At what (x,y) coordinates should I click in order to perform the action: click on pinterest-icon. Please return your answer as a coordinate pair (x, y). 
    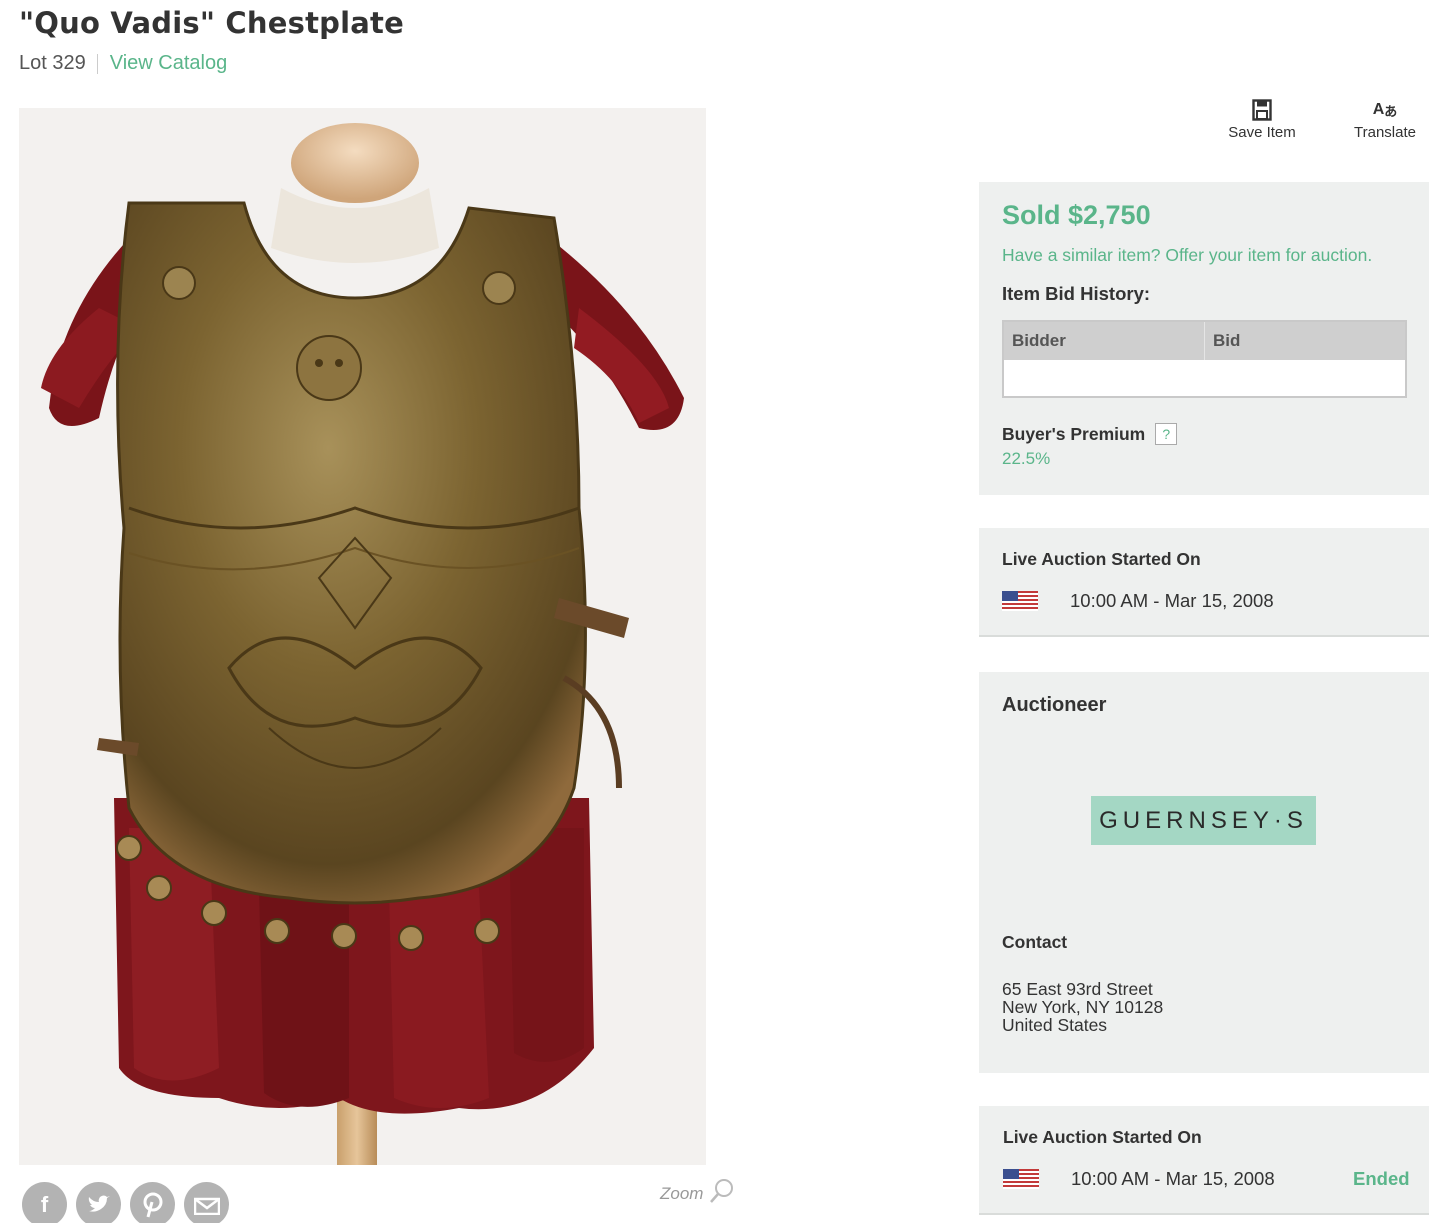
    Looking at the image, I should click on (152, 1202).